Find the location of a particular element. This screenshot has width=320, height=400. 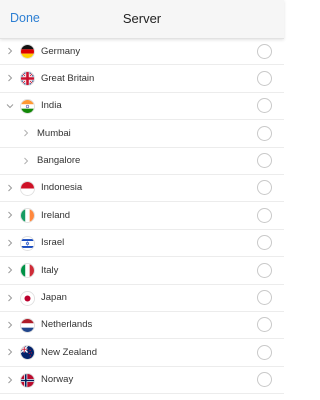

norway-flag-icon is located at coordinates (27, 380).